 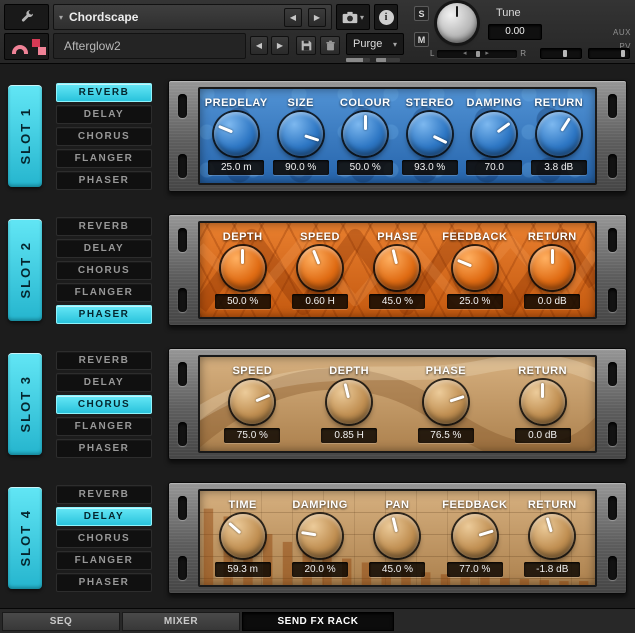 What do you see at coordinates (365, 134) in the screenshot?
I see `colour-knob` at bounding box center [365, 134].